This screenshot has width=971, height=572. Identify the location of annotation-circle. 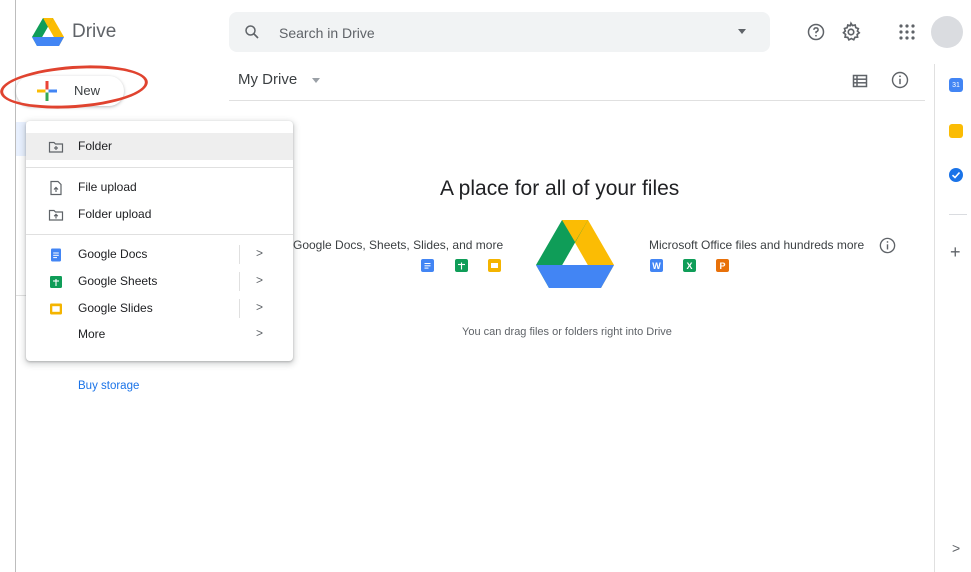
(75, 87).